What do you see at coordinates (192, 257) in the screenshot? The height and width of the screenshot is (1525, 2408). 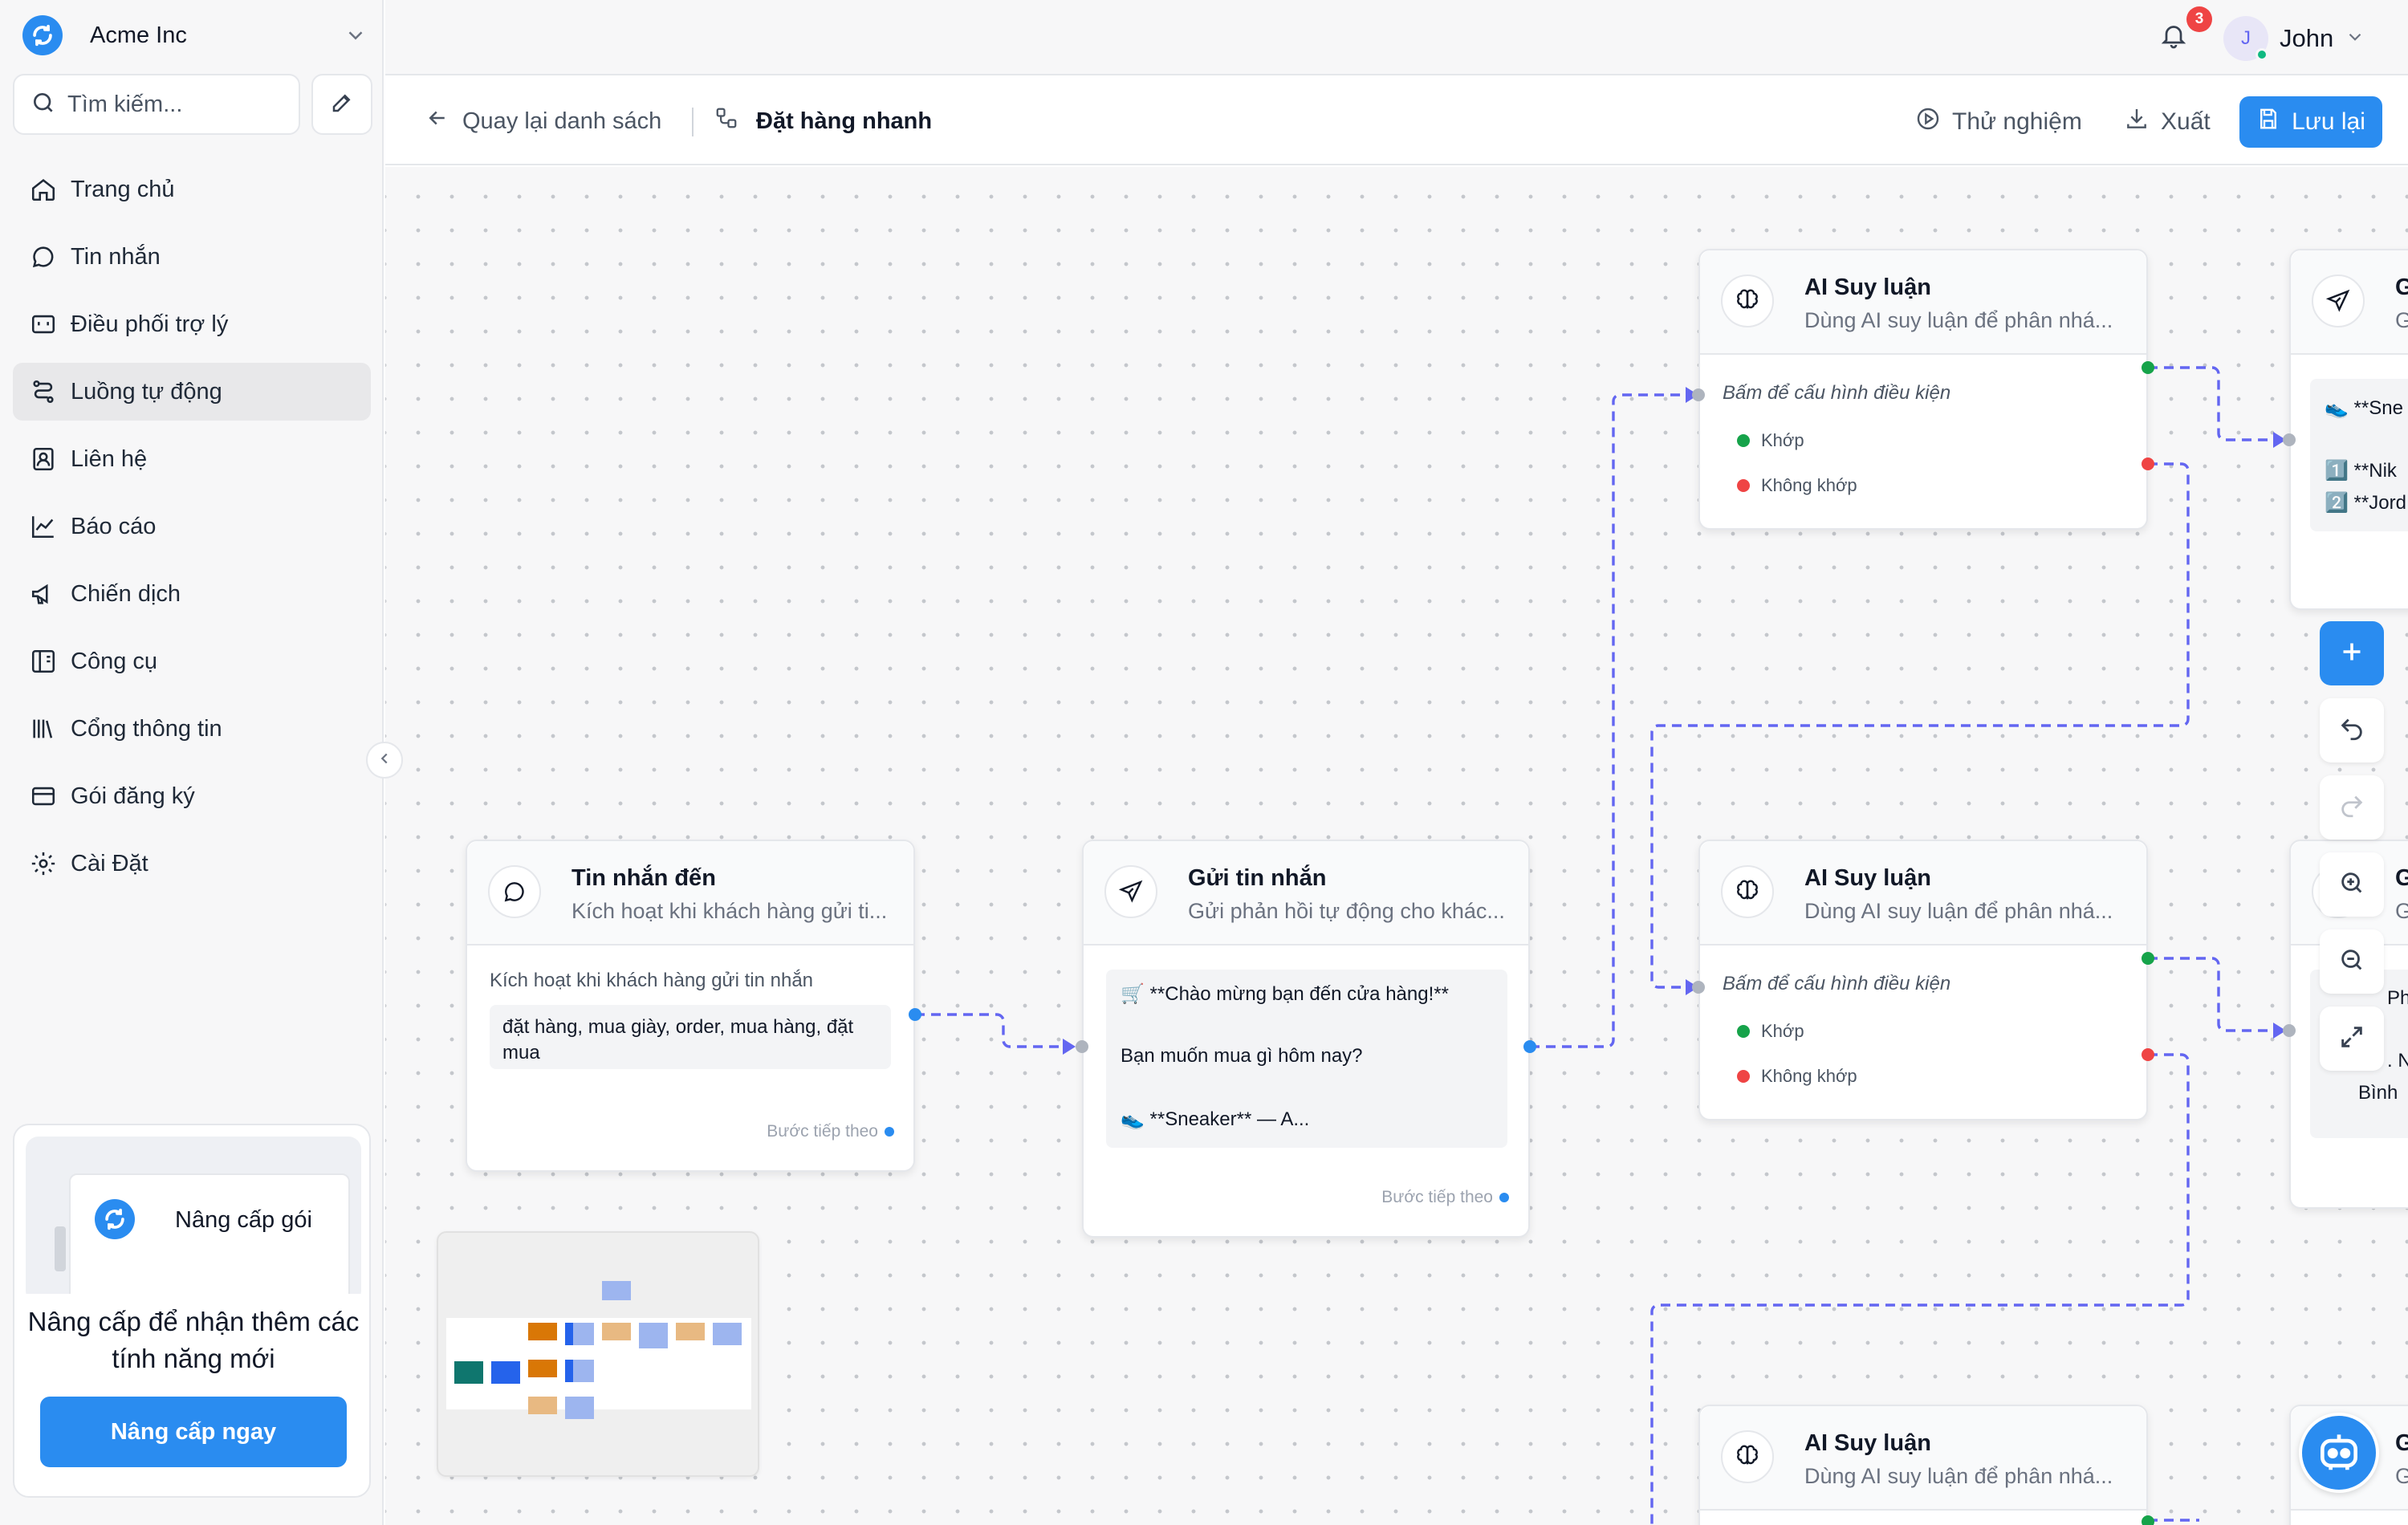 I see `sidebar-item-messages: Tin nhắn` at bounding box center [192, 257].